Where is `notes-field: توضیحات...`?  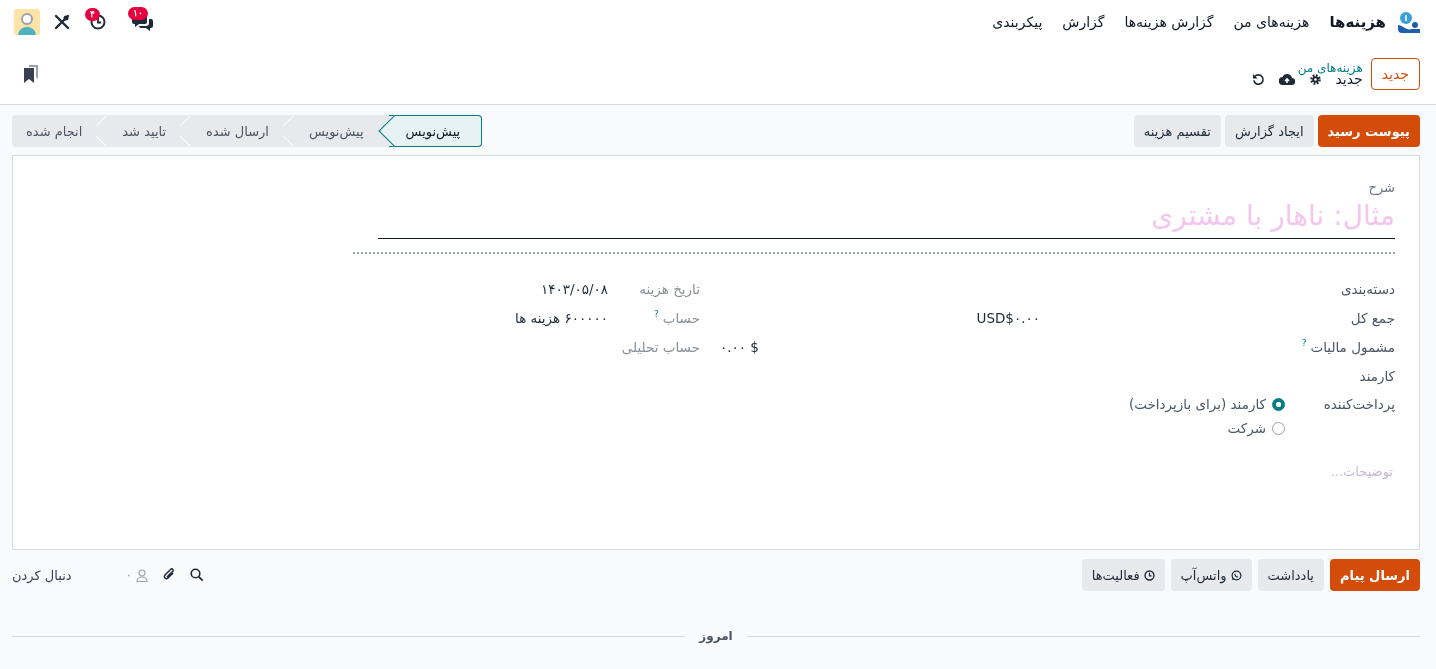 notes-field: توضیحات... is located at coordinates (1243, 471).